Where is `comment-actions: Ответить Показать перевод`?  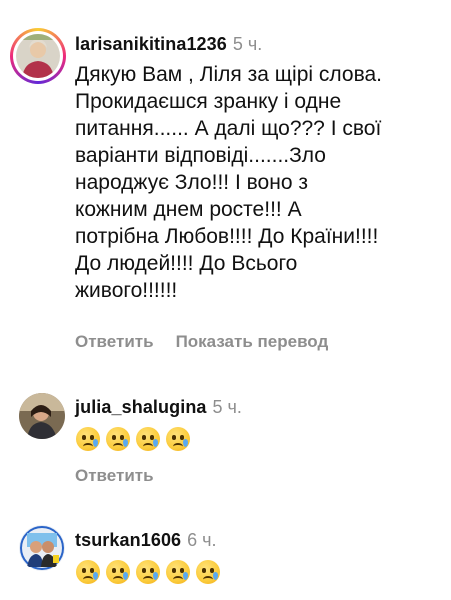 comment-actions: Ответить Показать перевод is located at coordinates (212, 342).